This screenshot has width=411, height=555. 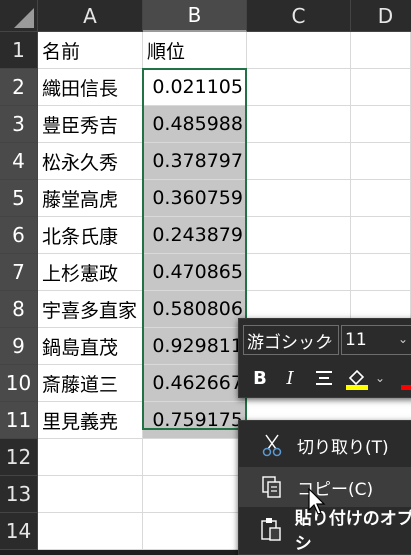 What do you see at coordinates (19, 124) in the screenshot?
I see `row-header-3: 3` at bounding box center [19, 124].